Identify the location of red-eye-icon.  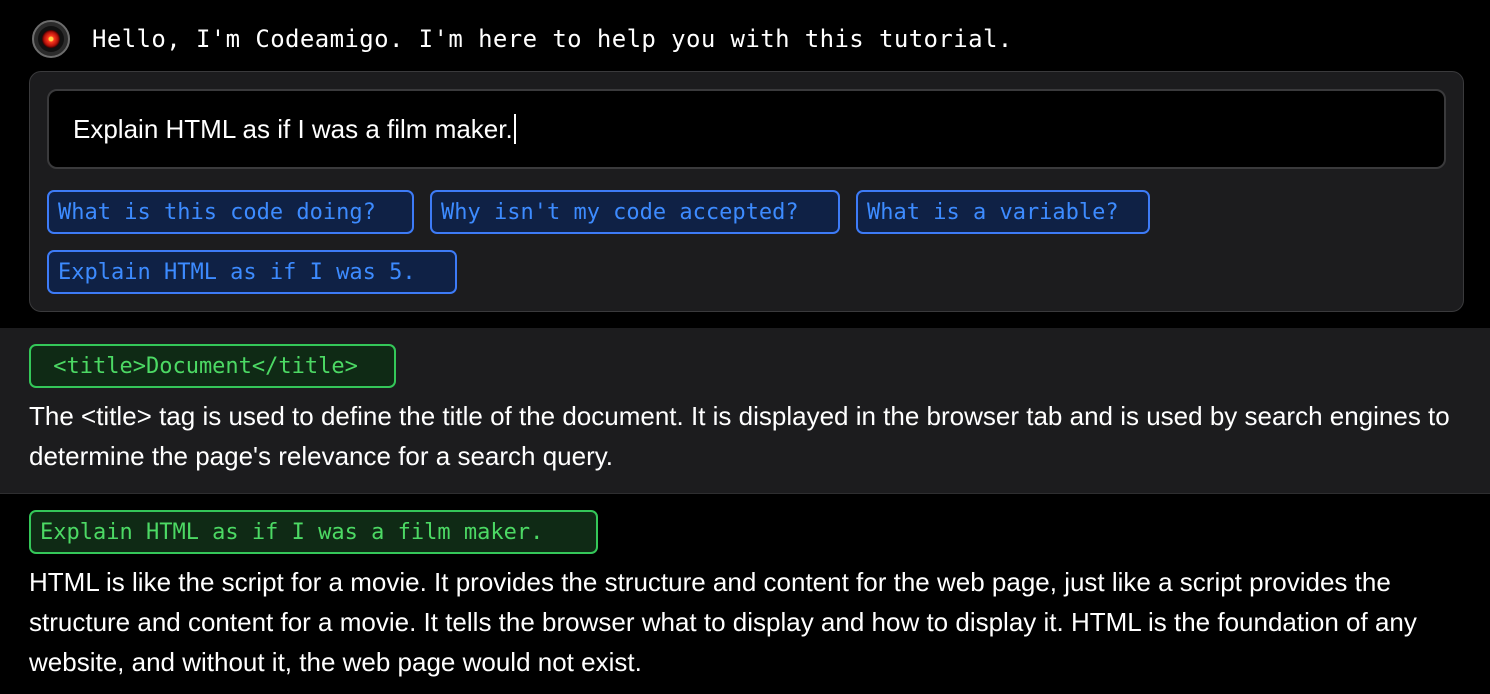
(51, 39).